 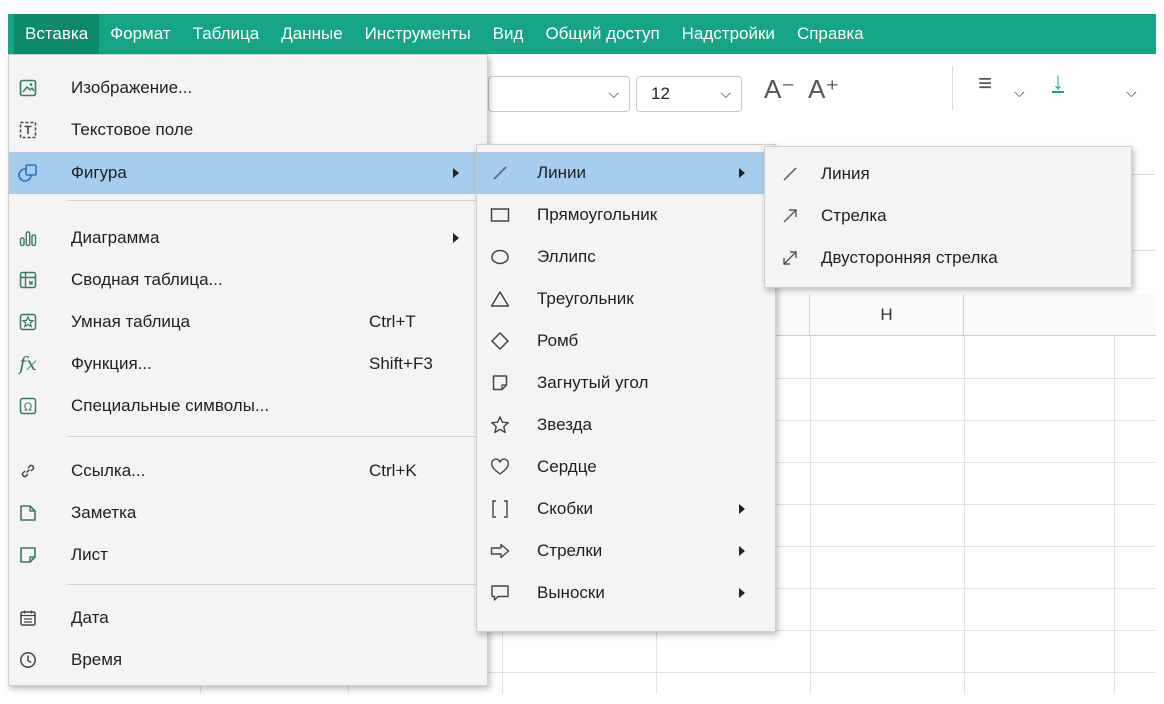 I want to click on increase-font-icon: A⁺, so click(x=823, y=89).